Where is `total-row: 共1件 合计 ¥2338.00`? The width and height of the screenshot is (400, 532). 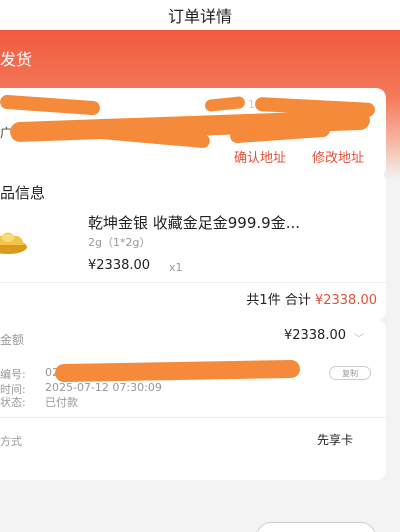
total-row: 共1件 合计 ¥2338.00 is located at coordinates (311, 298).